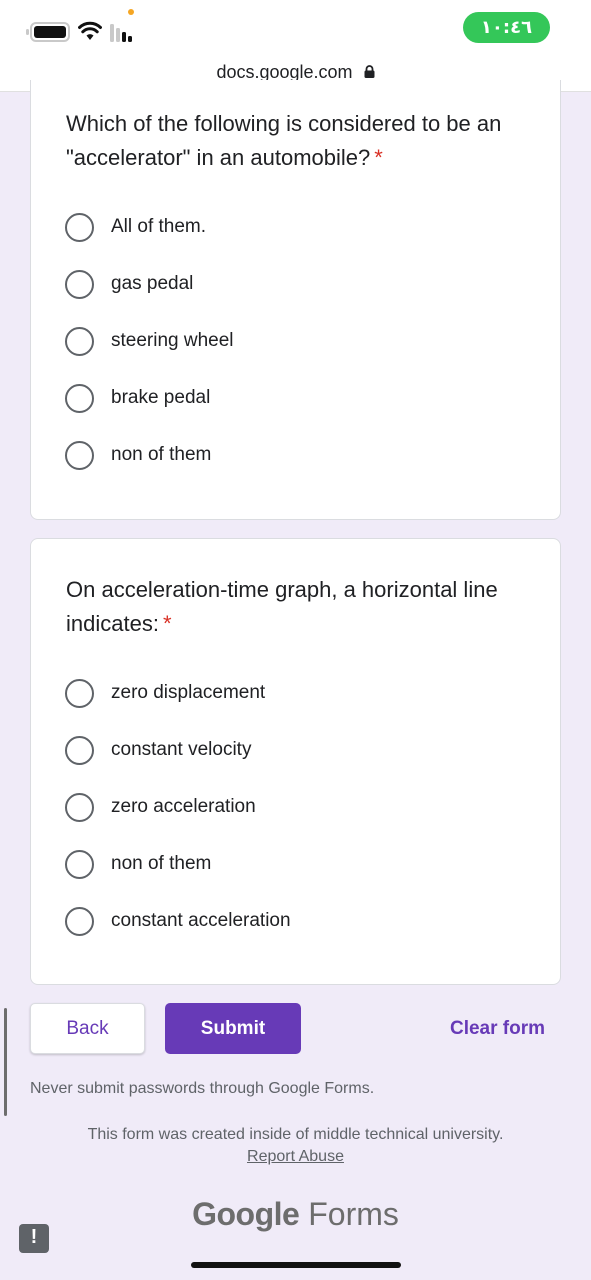 The width and height of the screenshot is (591, 1280). I want to click on report-abuse-link: Report Abuse, so click(295, 1157).